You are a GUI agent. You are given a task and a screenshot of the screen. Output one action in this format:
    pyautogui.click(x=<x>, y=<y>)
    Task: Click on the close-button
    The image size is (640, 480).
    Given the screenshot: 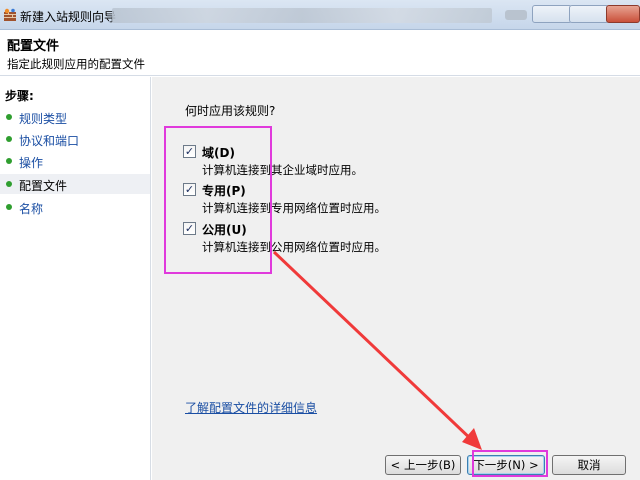 What is the action you would take?
    pyautogui.click(x=623, y=14)
    